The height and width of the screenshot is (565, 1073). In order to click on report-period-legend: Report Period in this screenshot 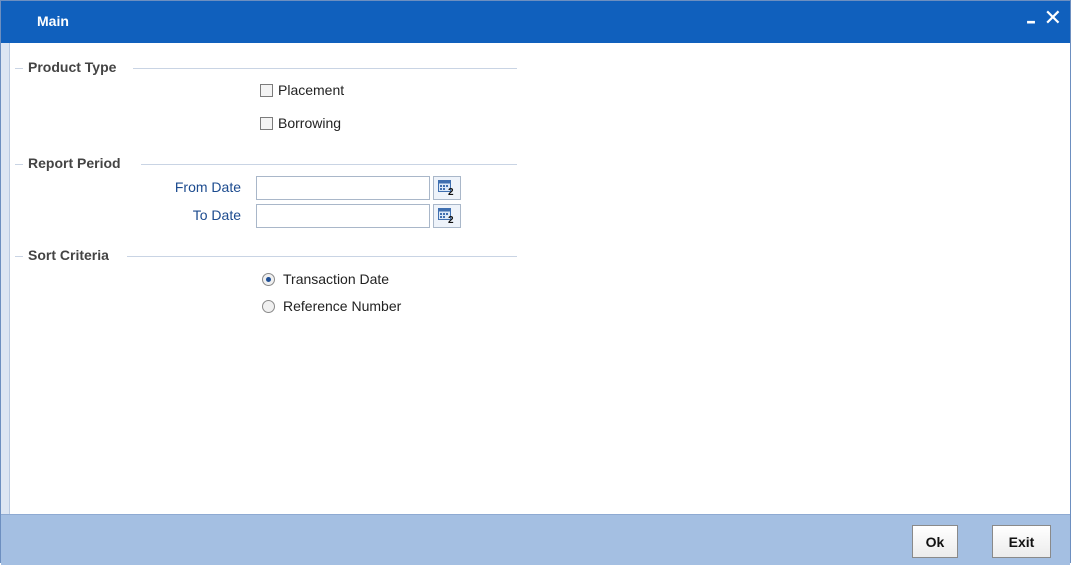, I will do `click(266, 164)`.